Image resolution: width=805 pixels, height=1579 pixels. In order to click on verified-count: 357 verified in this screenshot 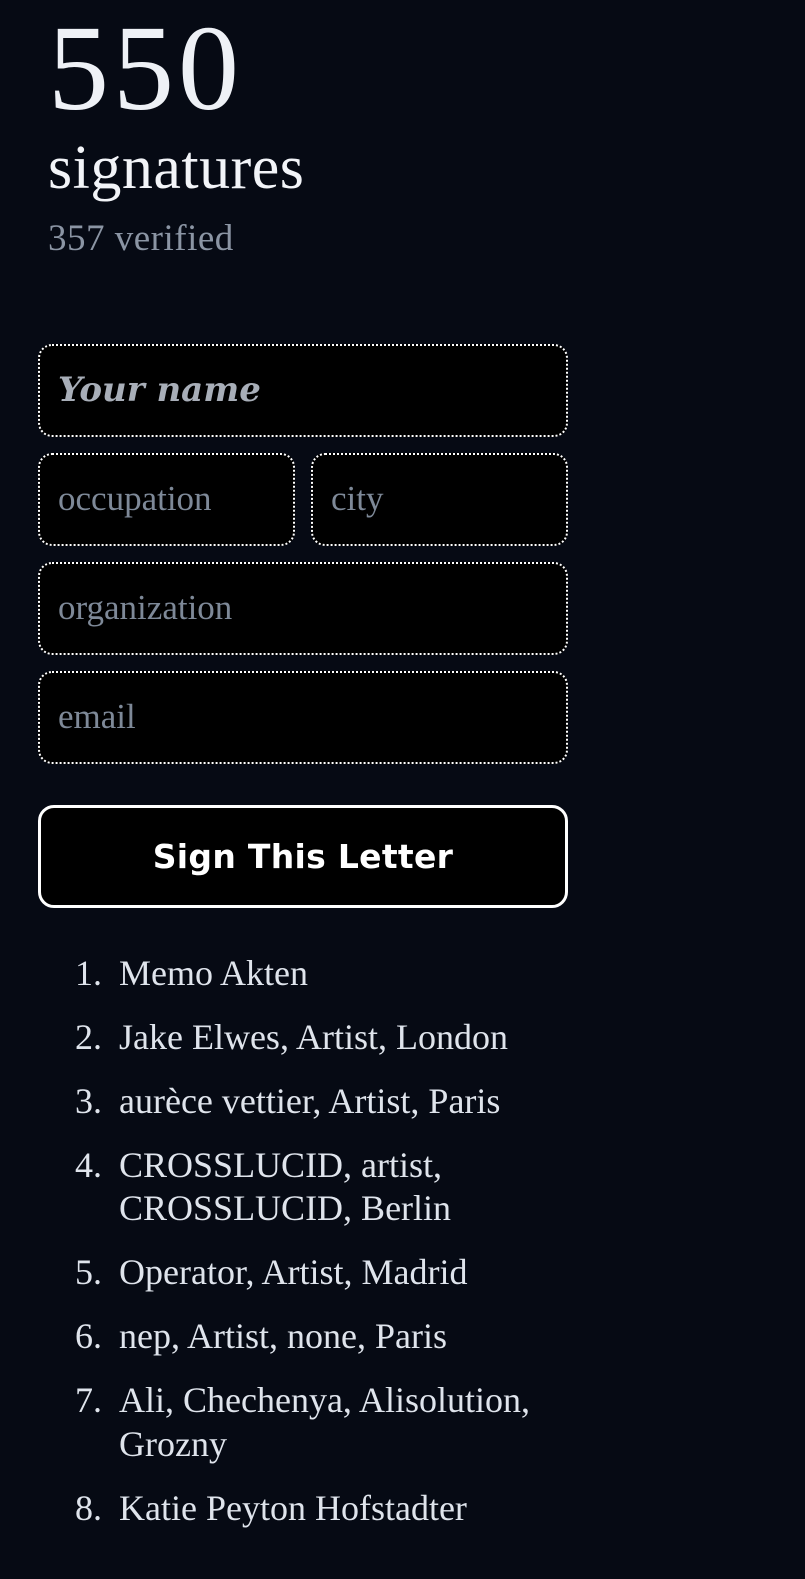, I will do `click(141, 239)`.